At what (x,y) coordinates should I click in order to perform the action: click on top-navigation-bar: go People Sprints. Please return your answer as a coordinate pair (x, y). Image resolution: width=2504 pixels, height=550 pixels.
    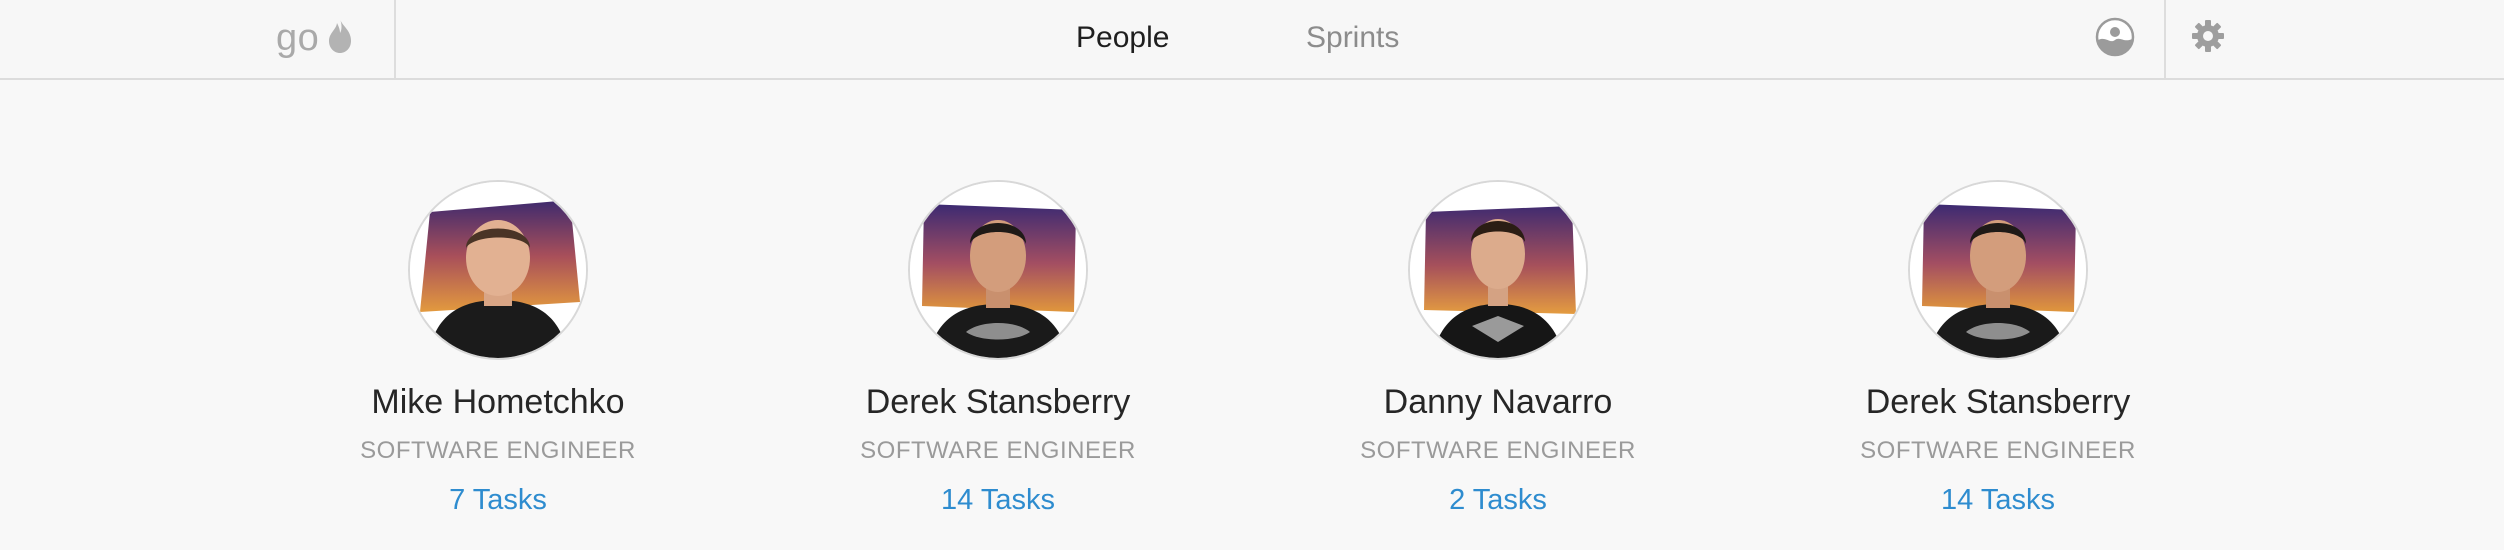
    Looking at the image, I should click on (1252, 40).